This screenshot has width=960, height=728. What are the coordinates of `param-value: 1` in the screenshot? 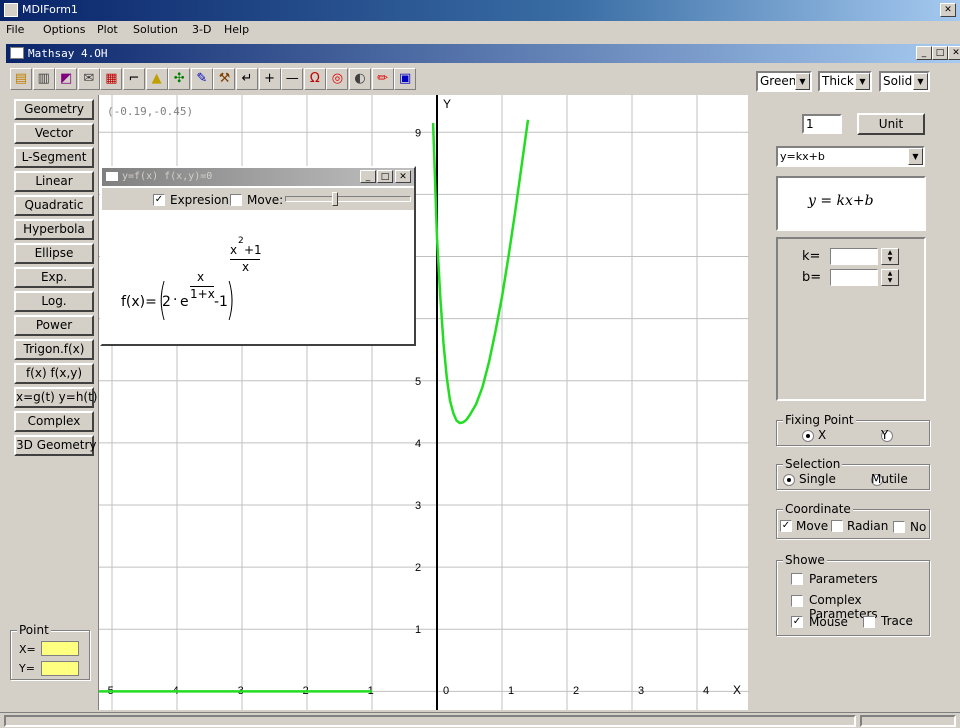 It's located at (810, 124).